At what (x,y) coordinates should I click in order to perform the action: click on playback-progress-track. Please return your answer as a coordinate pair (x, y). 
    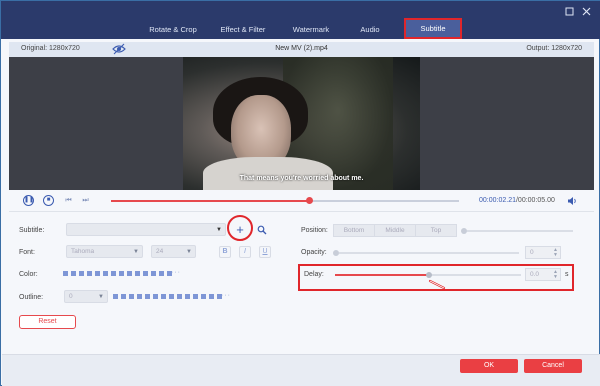
    Looking at the image, I should click on (285, 200).